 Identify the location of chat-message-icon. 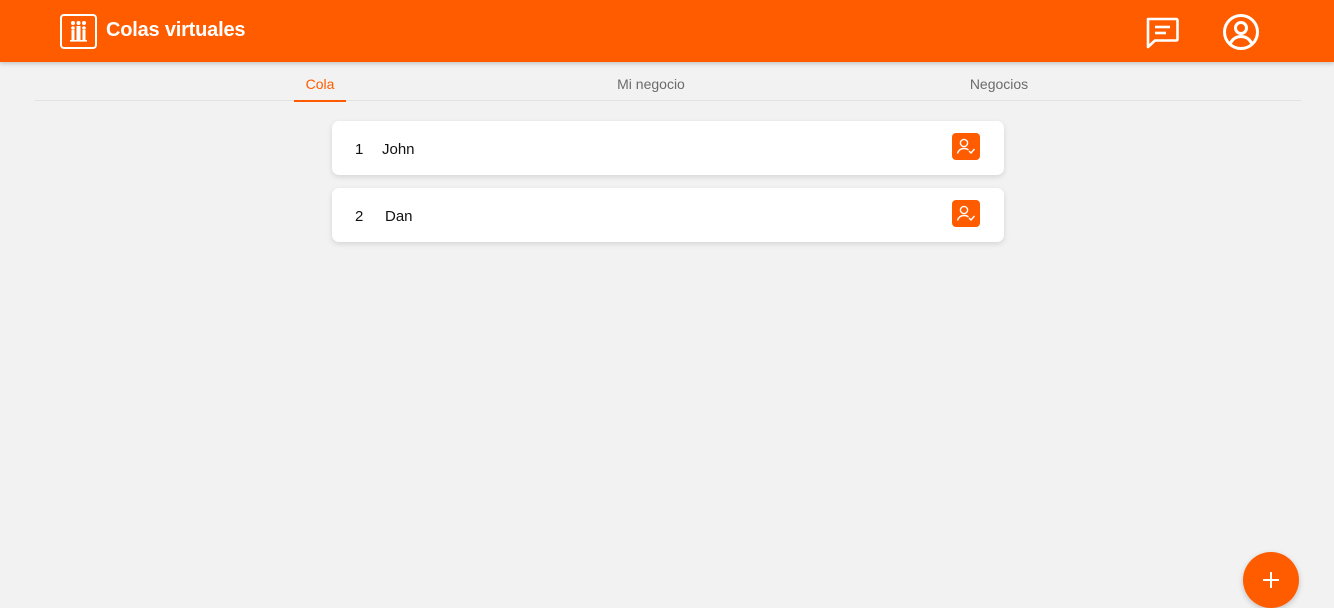
(1162, 33).